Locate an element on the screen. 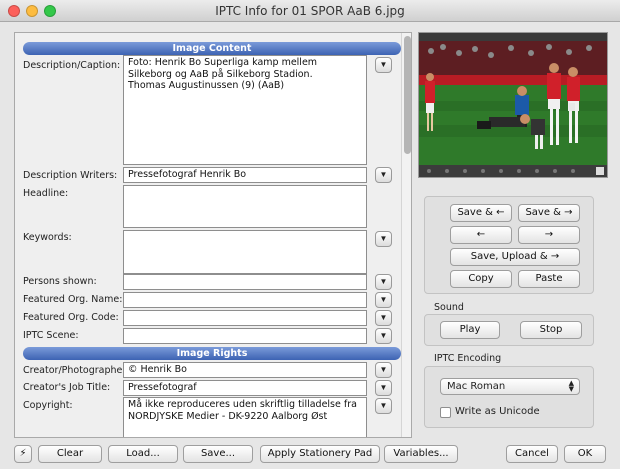 The width and height of the screenshot is (620, 469). org-name-menu-button: ▼ is located at coordinates (383, 300).